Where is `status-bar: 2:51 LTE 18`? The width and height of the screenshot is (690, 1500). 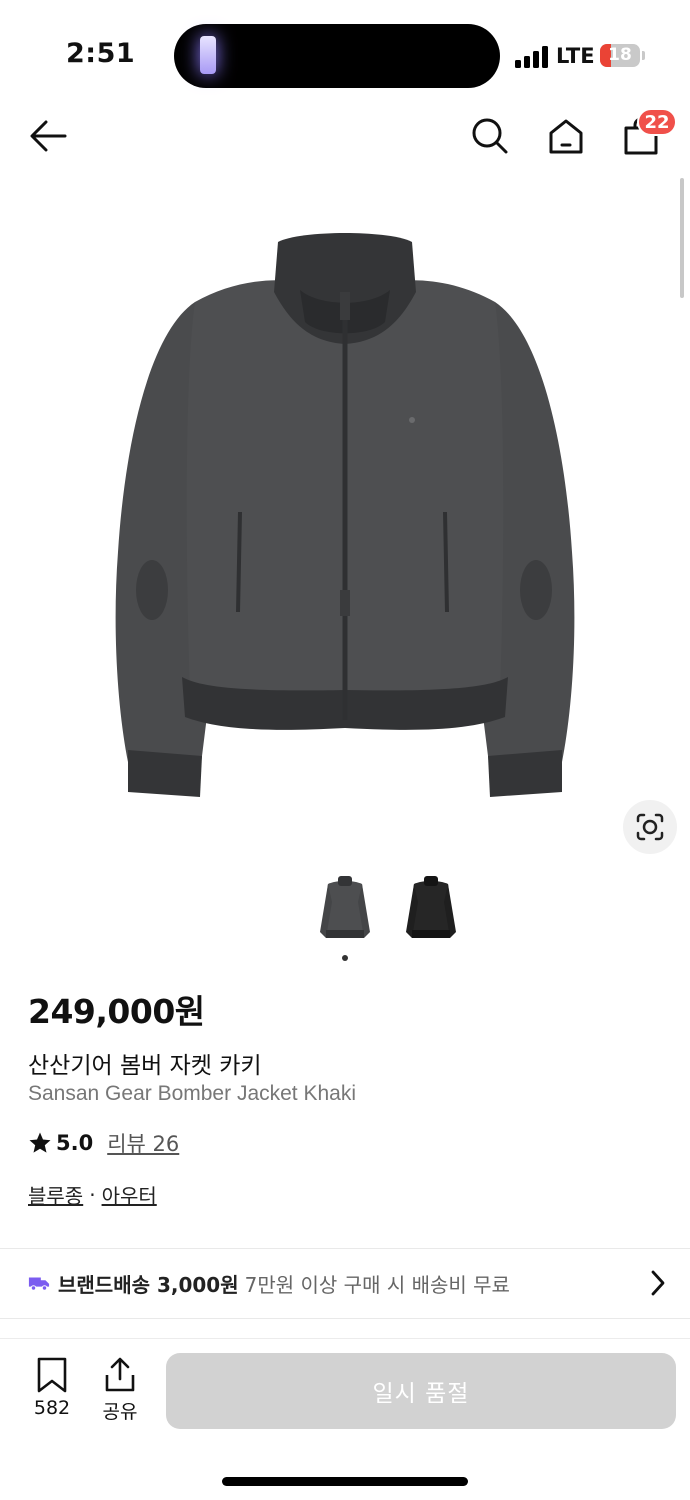 status-bar: 2:51 LTE 18 is located at coordinates (345, 55).